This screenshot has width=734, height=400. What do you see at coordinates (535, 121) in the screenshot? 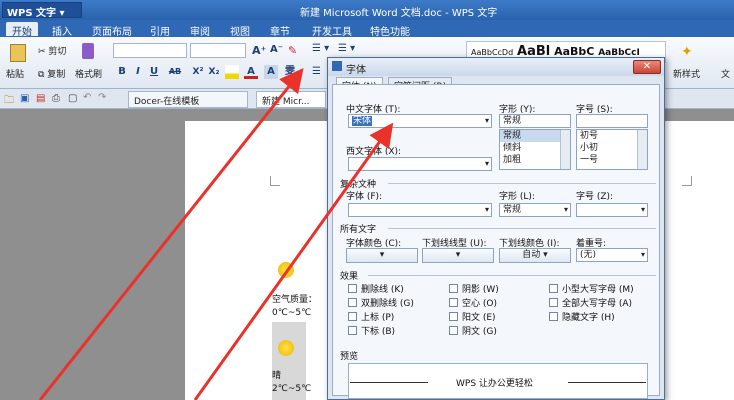
I see `font-style-input: 常规` at bounding box center [535, 121].